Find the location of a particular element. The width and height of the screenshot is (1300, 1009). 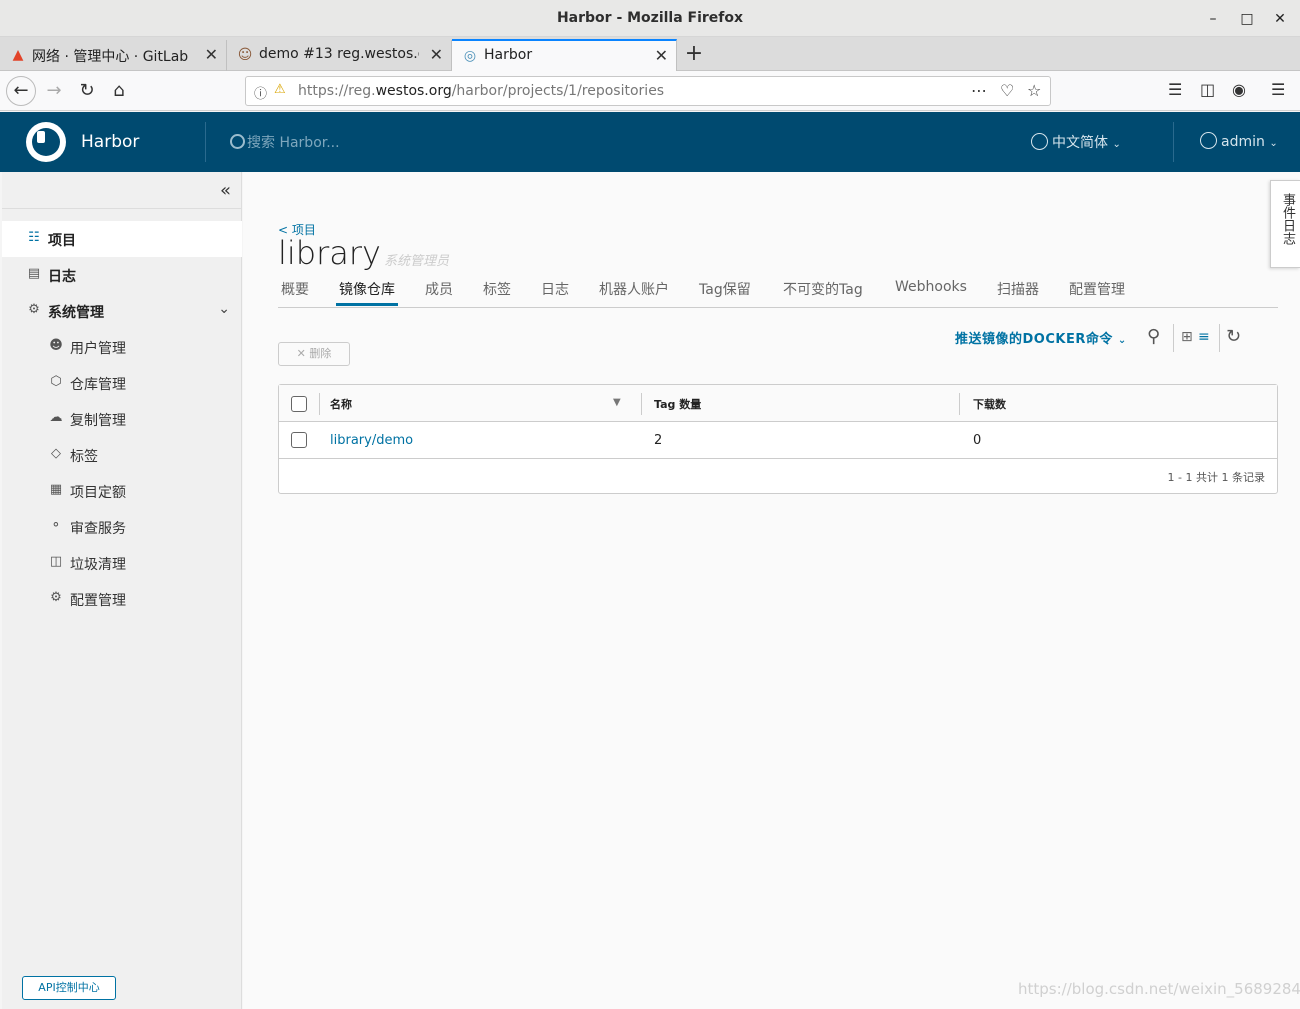

sidebar-item-label: 复制管理 is located at coordinates (98, 421).